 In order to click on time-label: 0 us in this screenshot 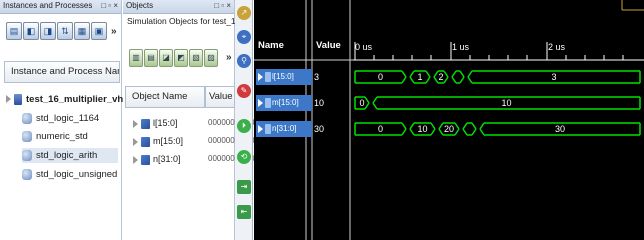, I will do `click(364, 47)`.